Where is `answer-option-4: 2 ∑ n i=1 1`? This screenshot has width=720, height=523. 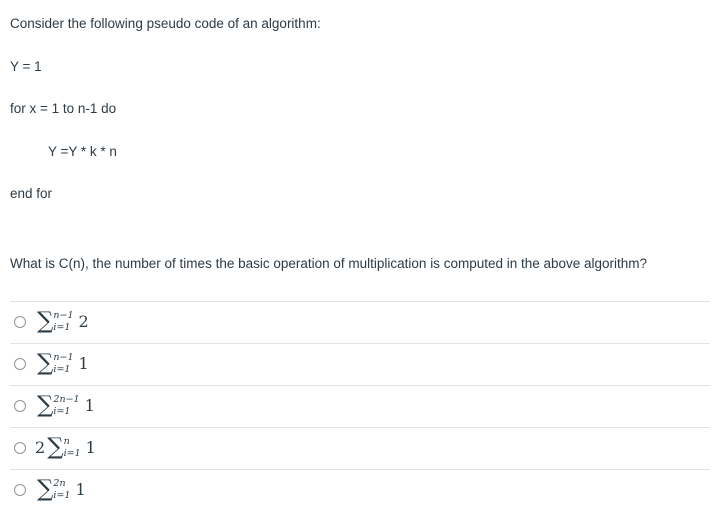
answer-option-4: 2 ∑ n i=1 1 is located at coordinates (360, 447).